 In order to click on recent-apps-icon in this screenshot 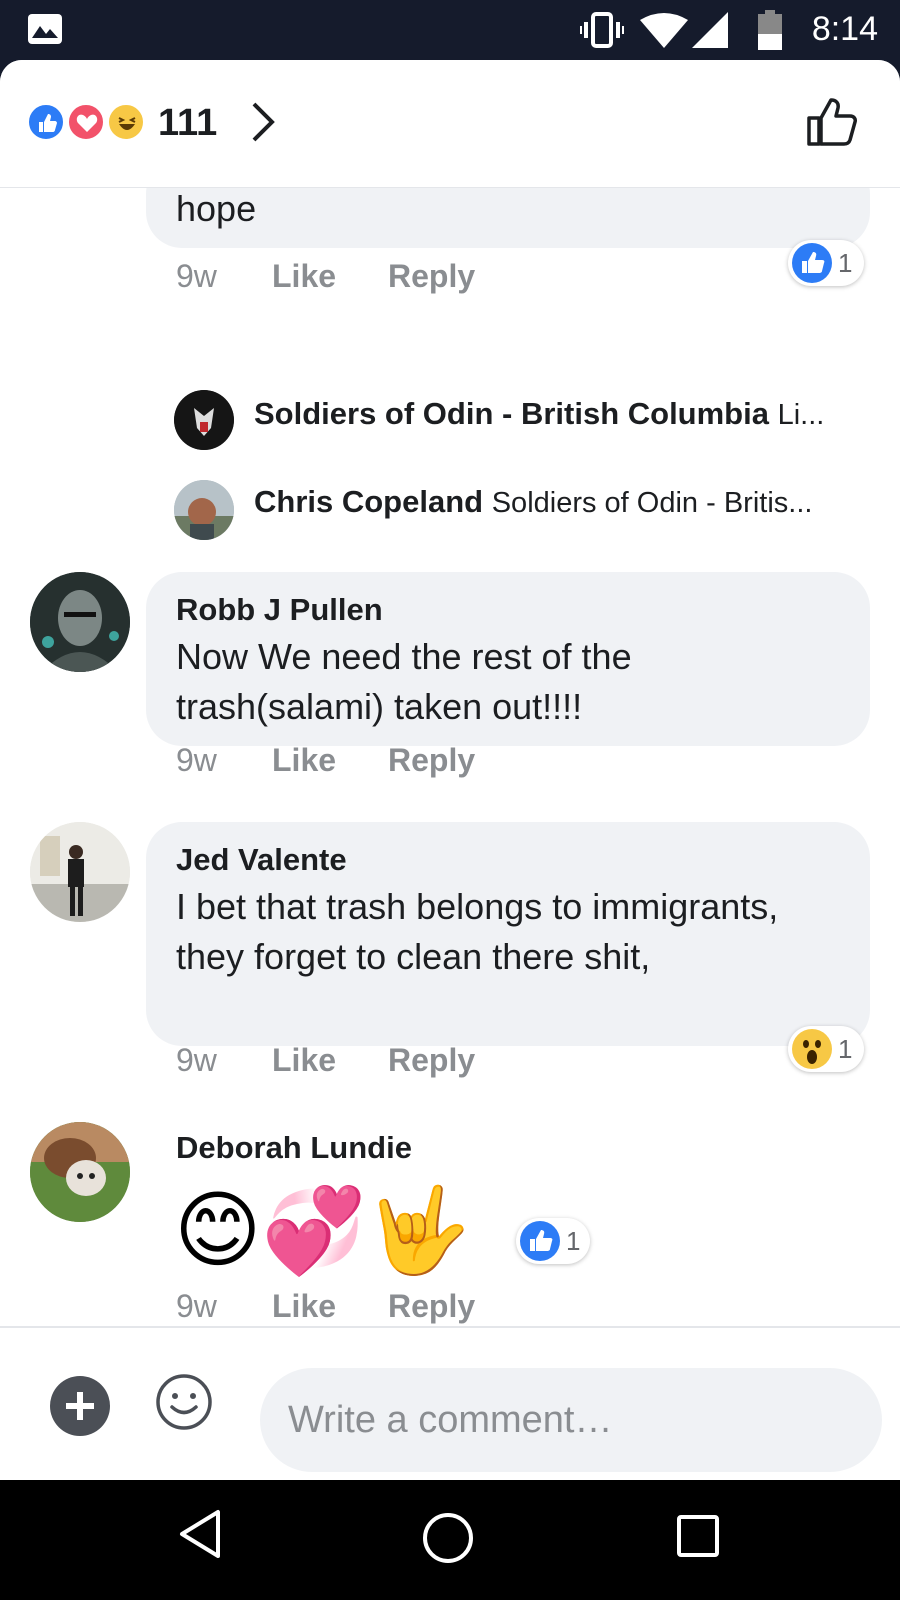, I will do `click(698, 1536)`.